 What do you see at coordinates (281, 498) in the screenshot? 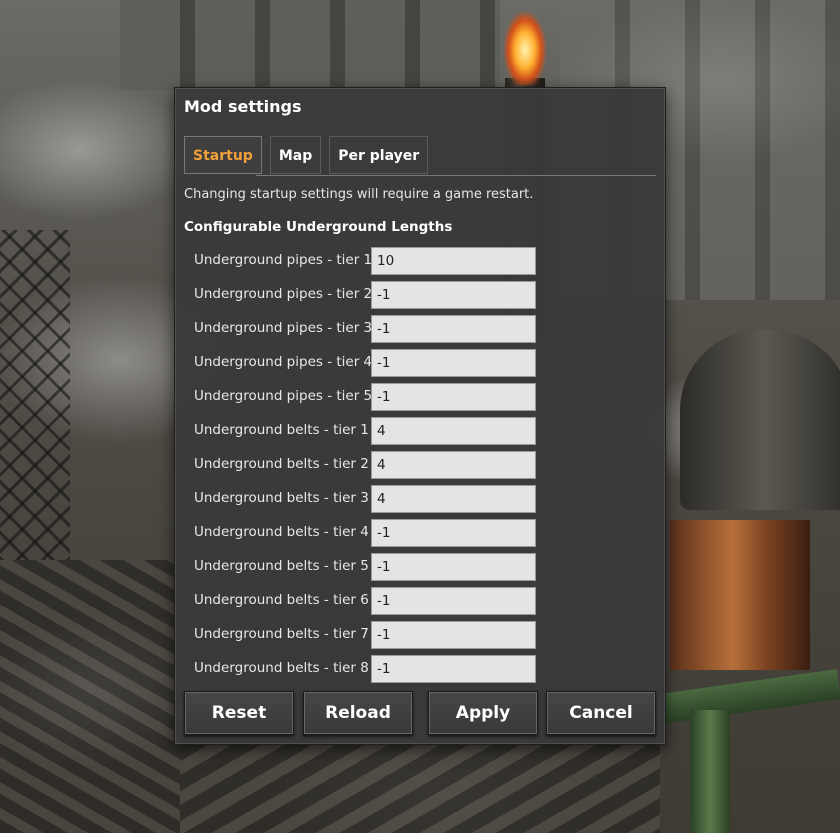
I see `setting-label: Underground belts - tier 3` at bounding box center [281, 498].